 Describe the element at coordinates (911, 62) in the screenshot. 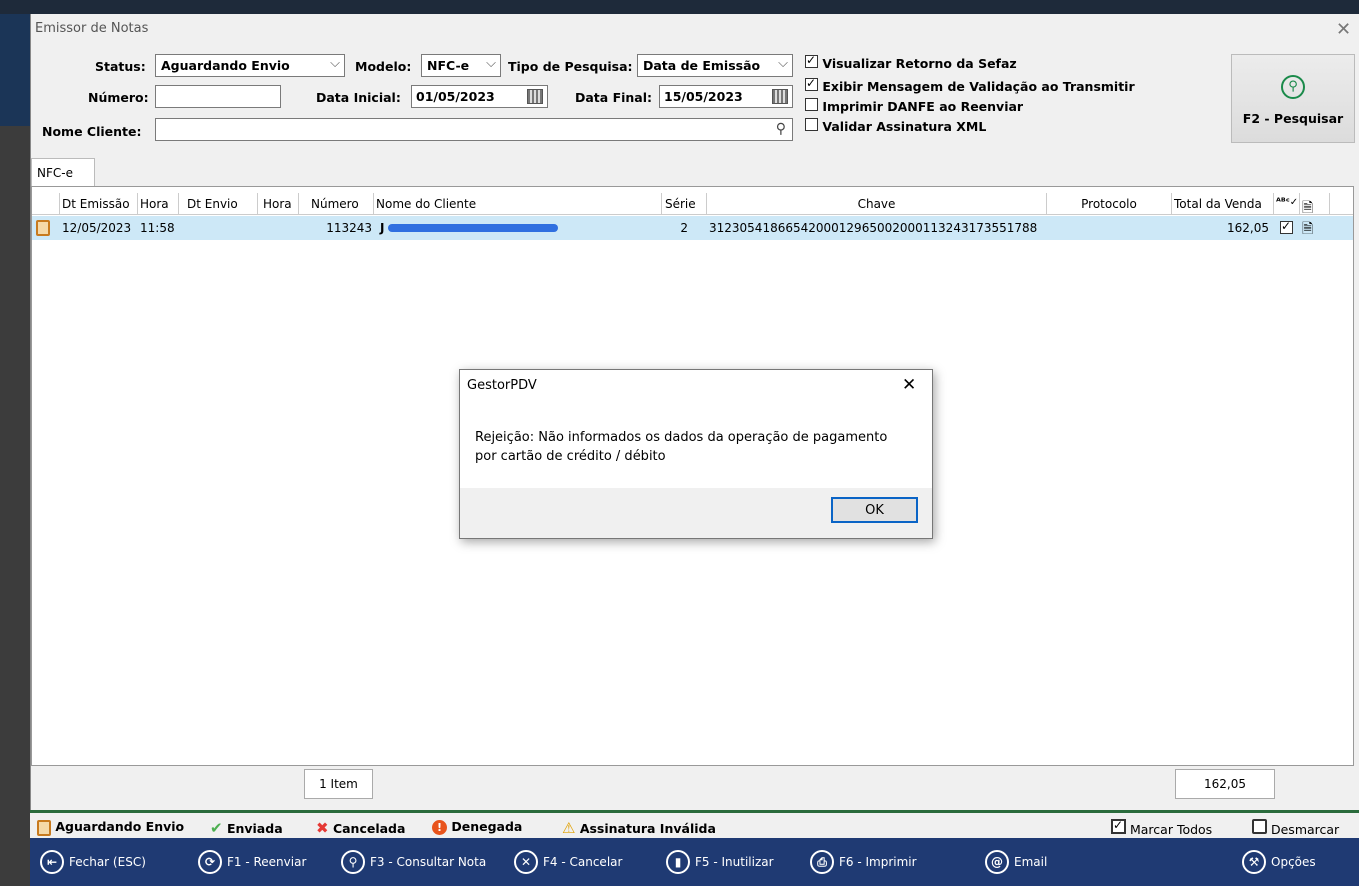

I see `option-visualizar-retorno: Visualizar Retorno da Sefaz` at that location.